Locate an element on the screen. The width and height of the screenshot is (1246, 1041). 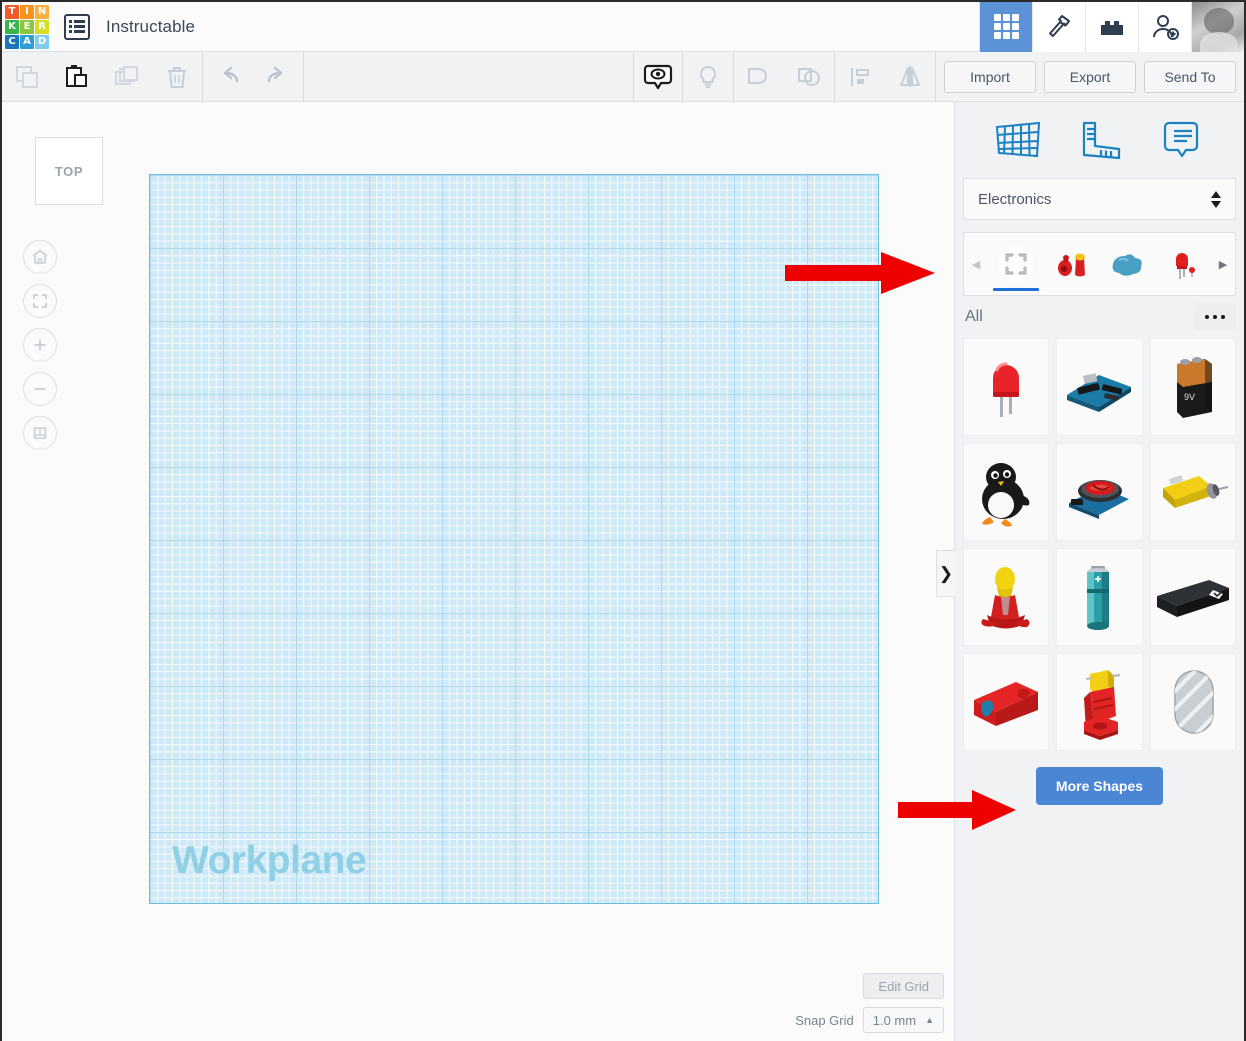
ungroup-button is located at coordinates (809, 76).